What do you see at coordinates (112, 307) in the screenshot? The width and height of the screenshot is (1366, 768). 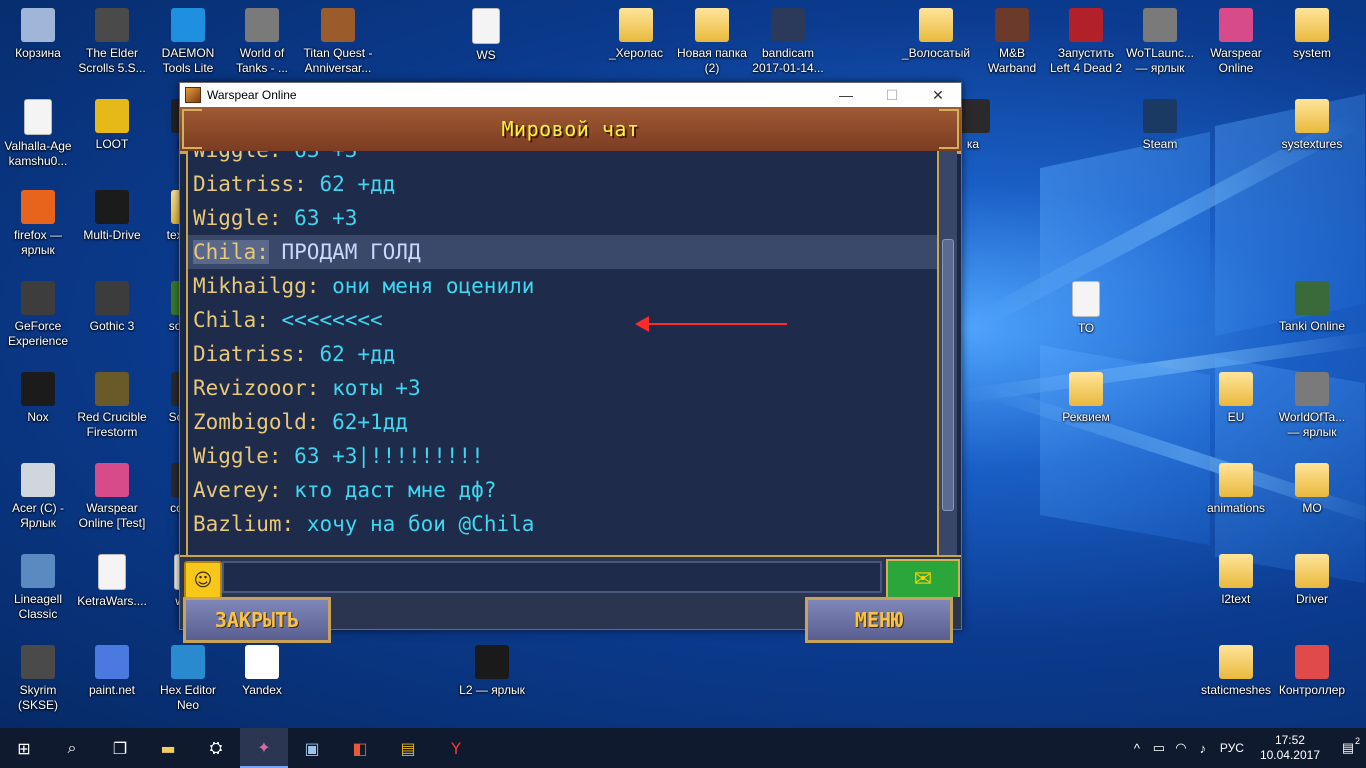 I see `desktop-icon: Gothic 3` at bounding box center [112, 307].